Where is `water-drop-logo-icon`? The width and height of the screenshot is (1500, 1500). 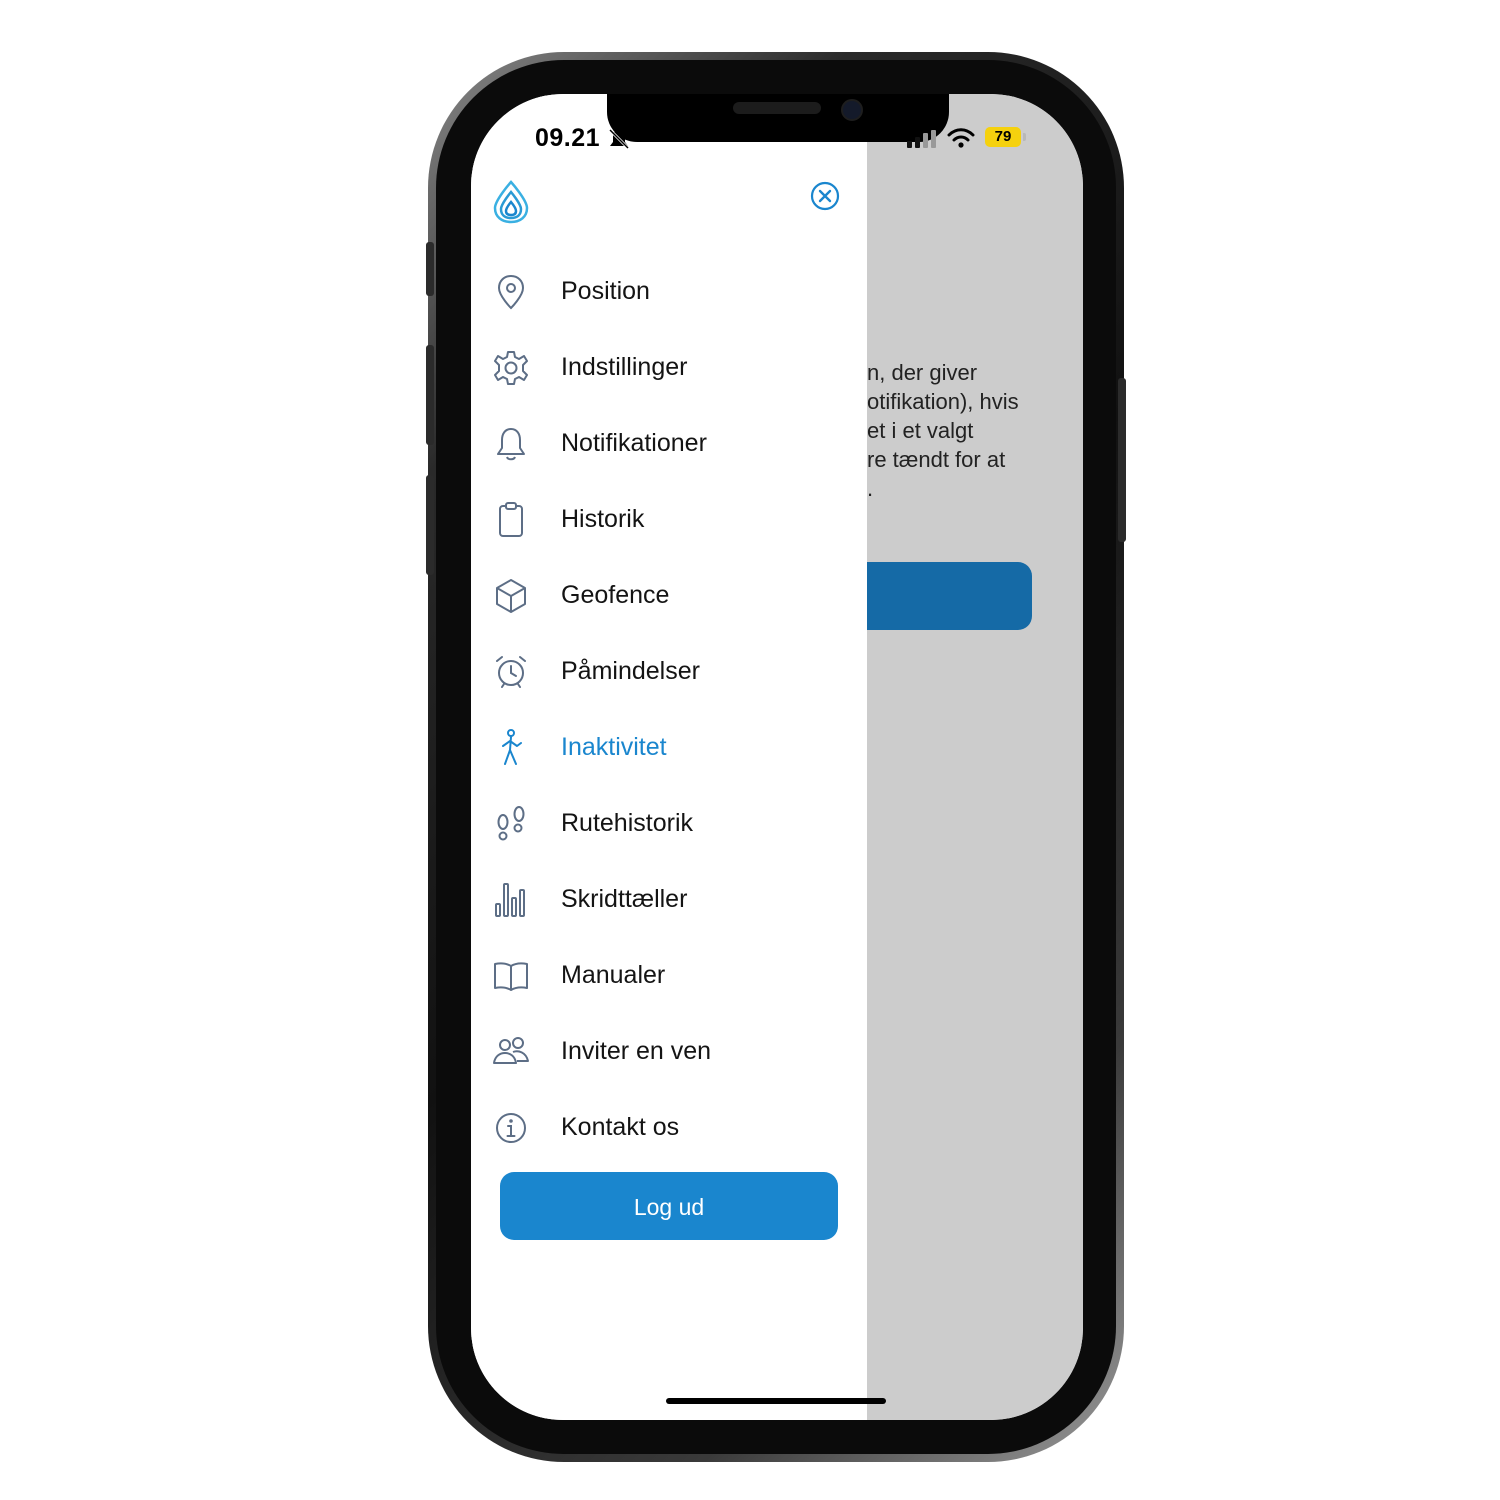
water-drop-logo-icon is located at coordinates (511, 202).